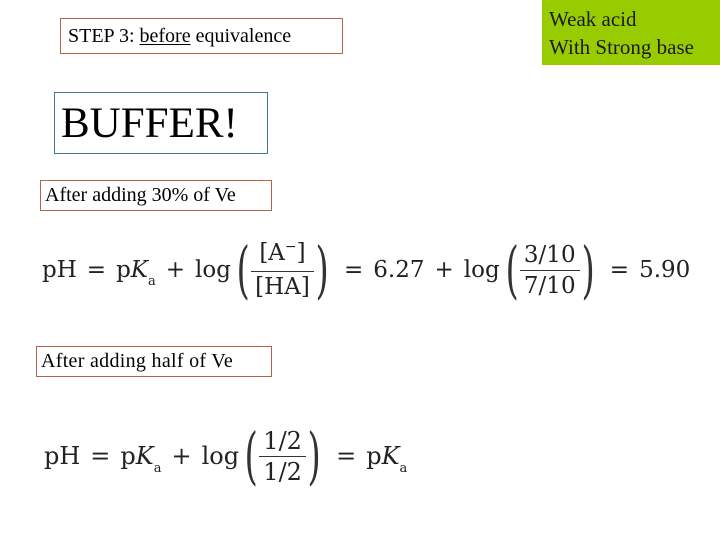 The image size is (720, 540). I want to click on num-sup: −, so click(290, 247).